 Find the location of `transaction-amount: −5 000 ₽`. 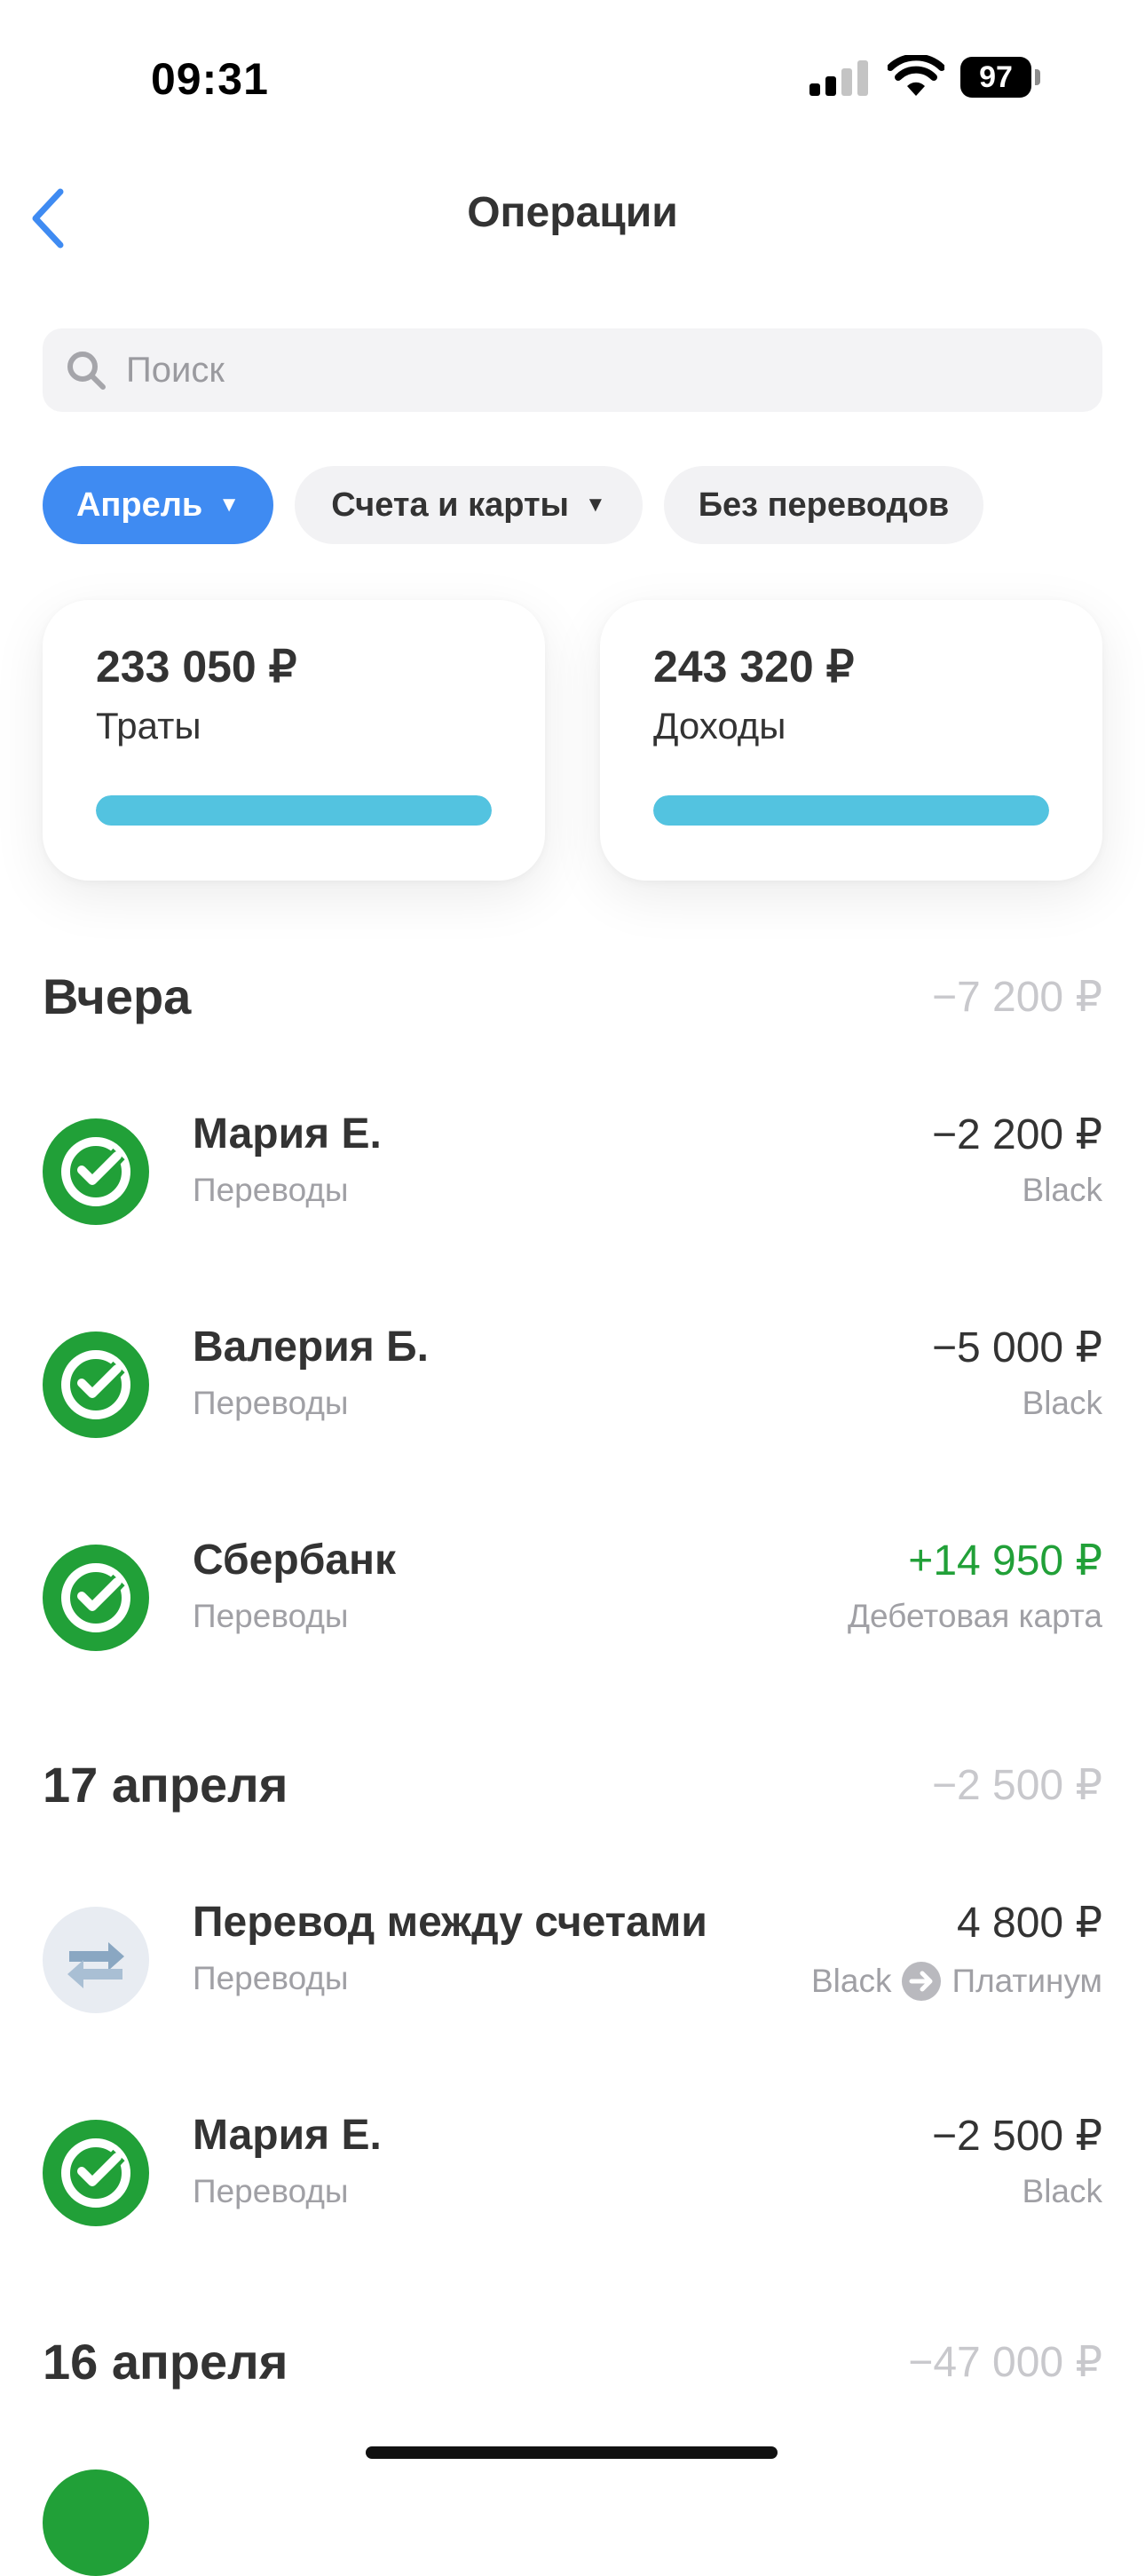

transaction-amount: −5 000 ₽ is located at coordinates (1016, 1347).